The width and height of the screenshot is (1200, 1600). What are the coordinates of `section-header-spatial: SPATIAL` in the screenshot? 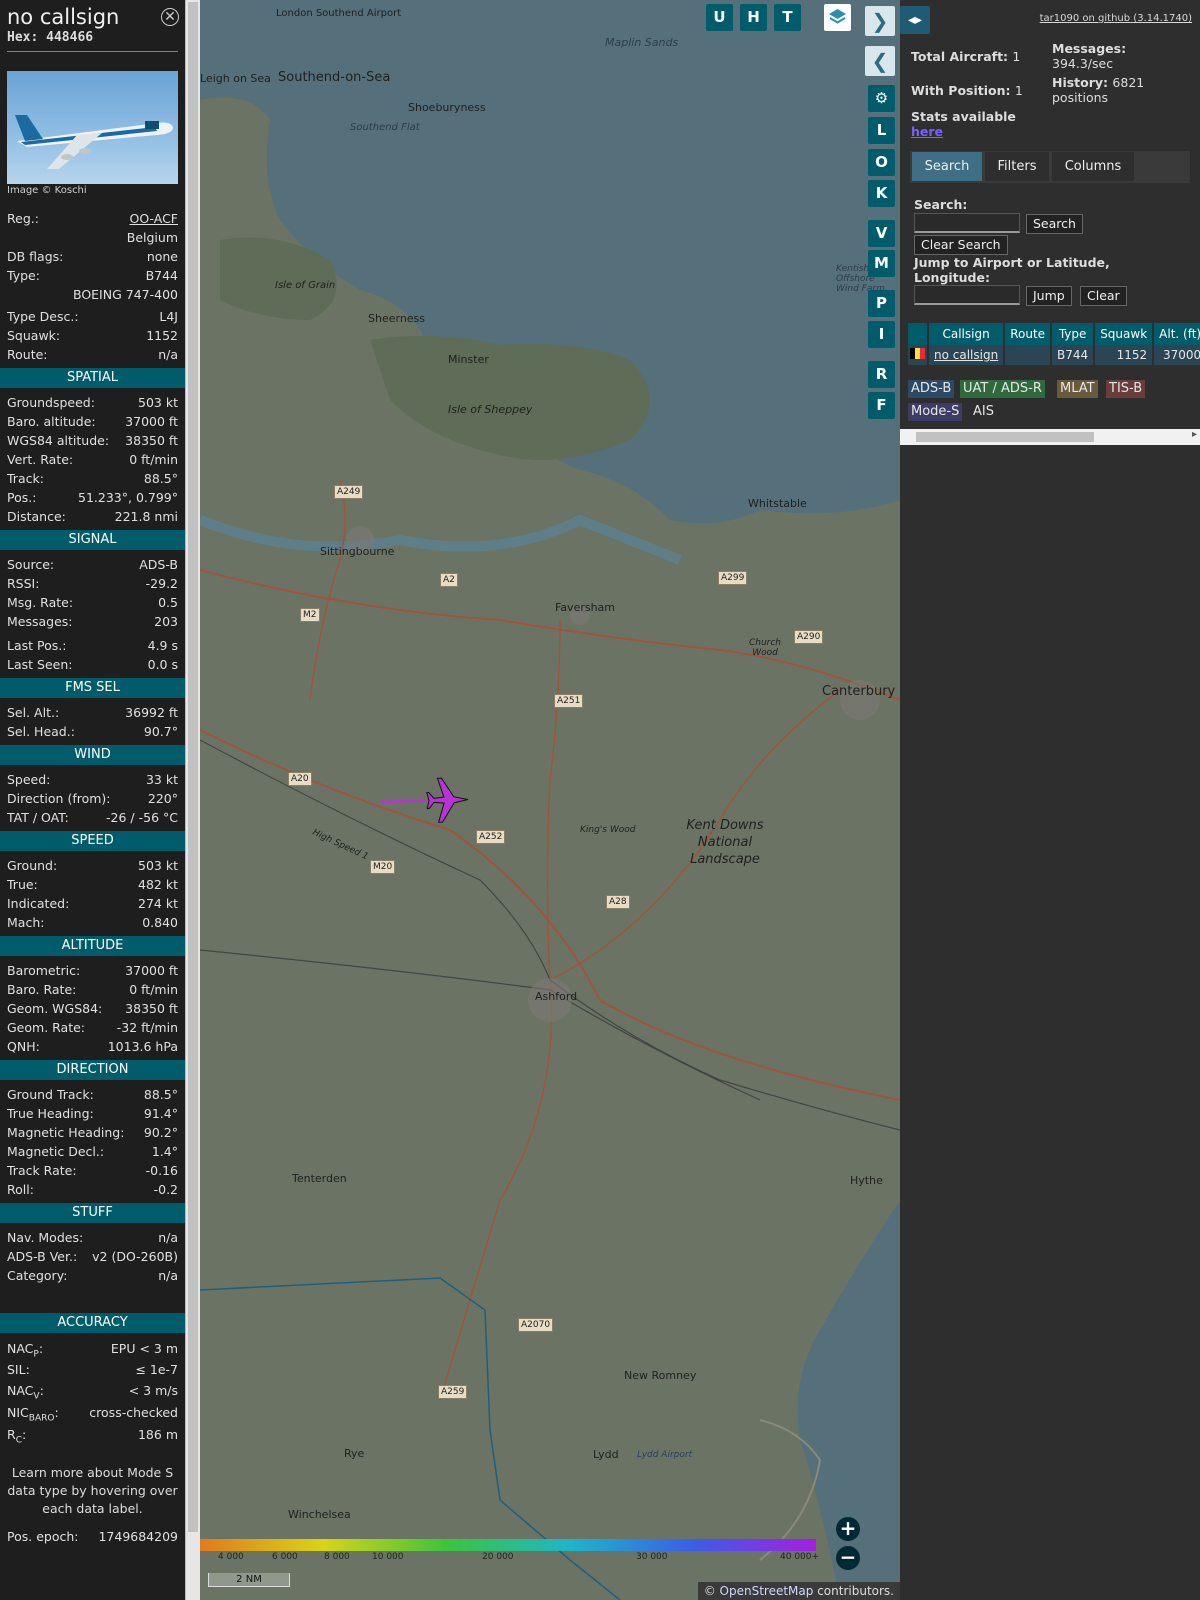 It's located at (92, 378).